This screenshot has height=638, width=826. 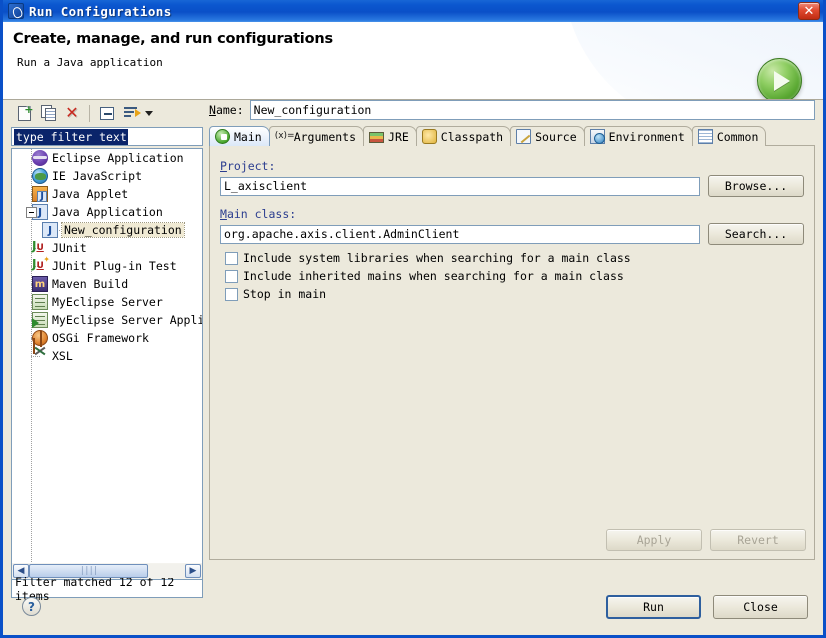 What do you see at coordinates (547, 136) in the screenshot?
I see `tab-source: Source` at bounding box center [547, 136].